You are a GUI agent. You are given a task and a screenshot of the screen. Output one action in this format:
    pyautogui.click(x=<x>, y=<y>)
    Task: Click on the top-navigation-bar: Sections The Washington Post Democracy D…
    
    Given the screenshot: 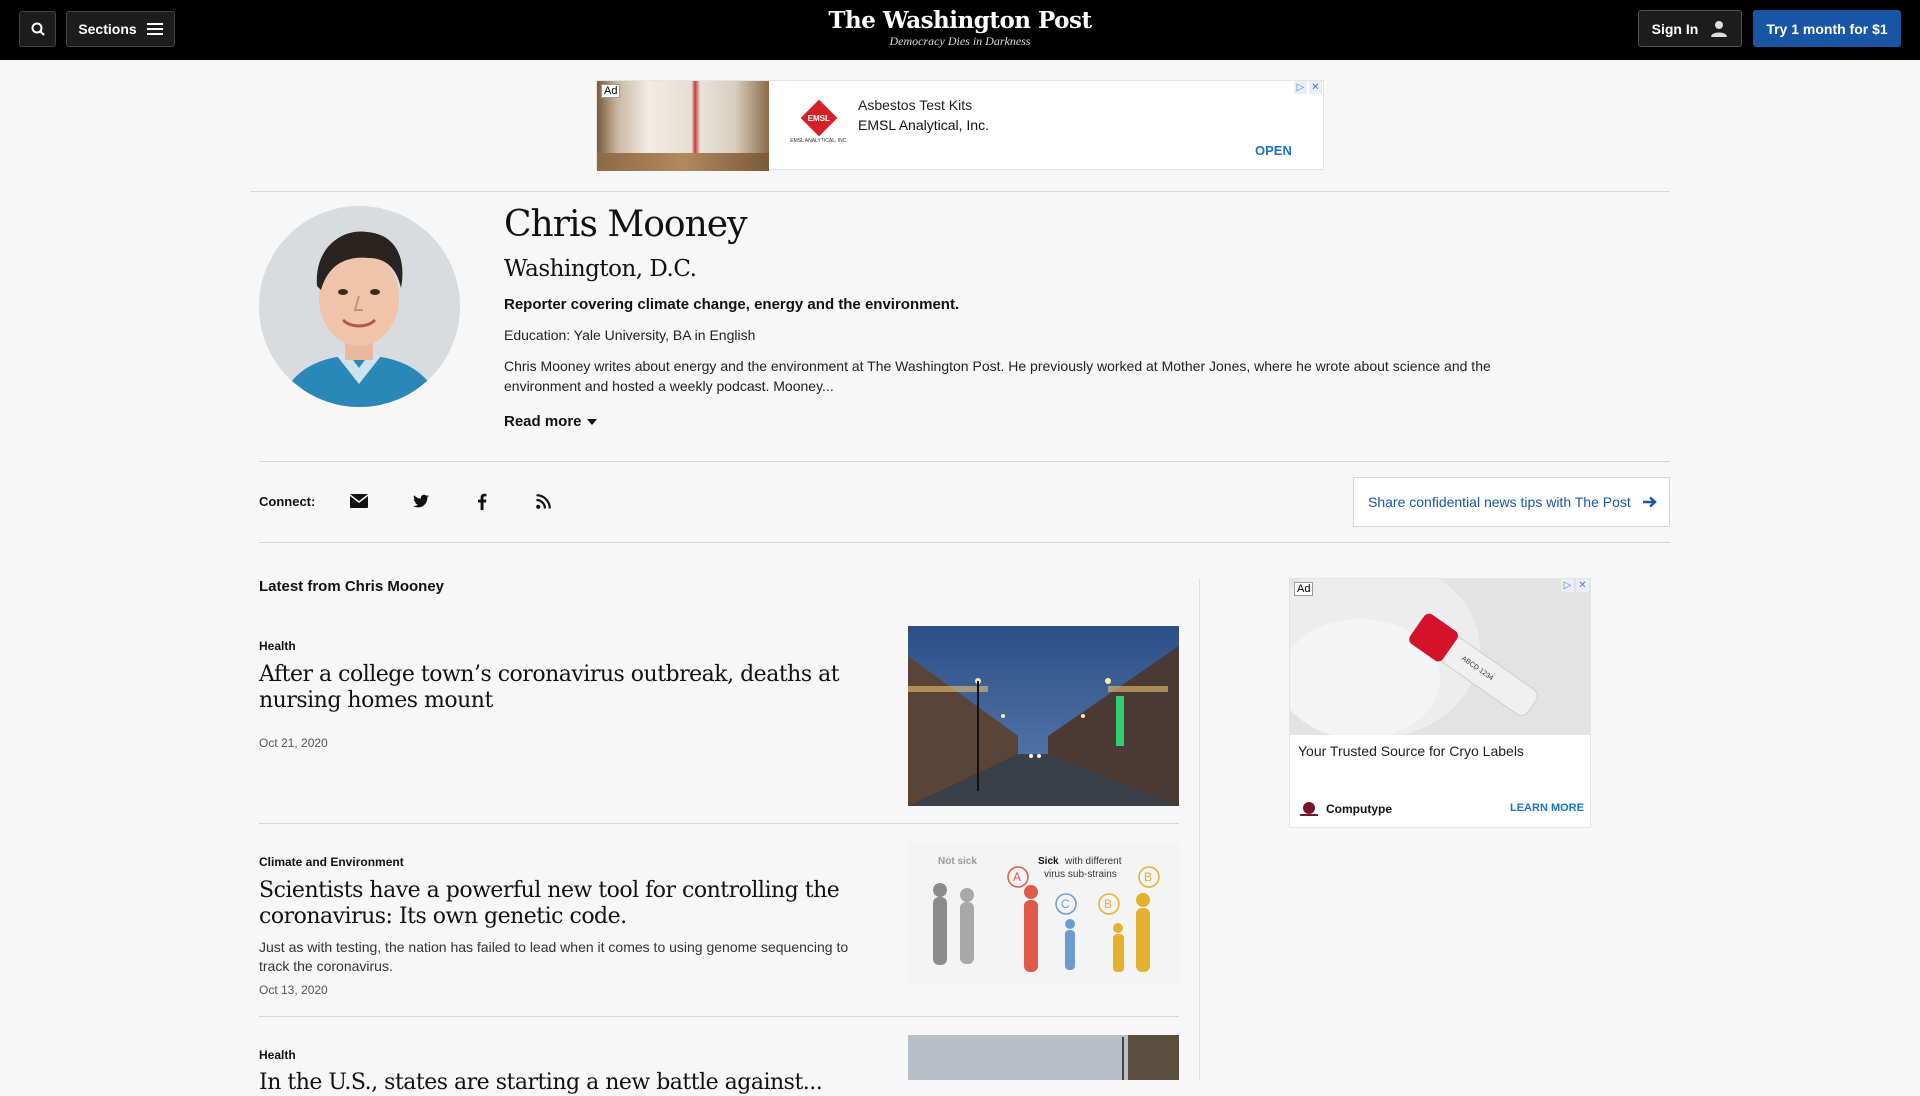 What is the action you would take?
    pyautogui.click(x=960, y=30)
    